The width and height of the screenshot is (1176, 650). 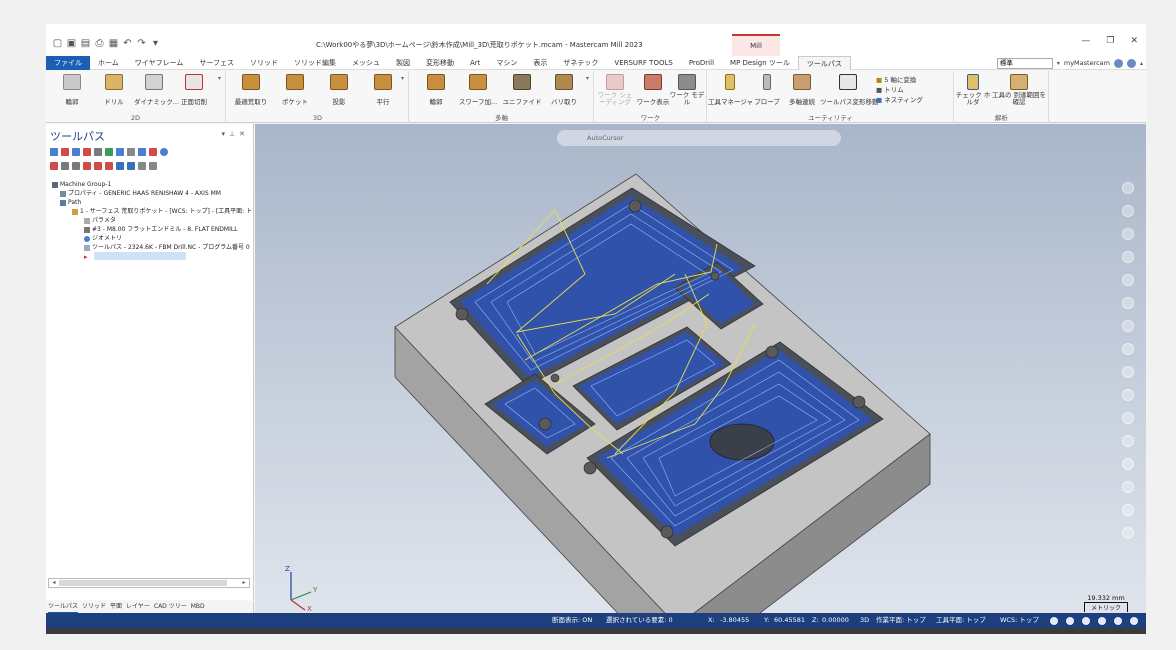 What do you see at coordinates (1086, 621) in the screenshot?
I see `view-shade-icon` at bounding box center [1086, 621].